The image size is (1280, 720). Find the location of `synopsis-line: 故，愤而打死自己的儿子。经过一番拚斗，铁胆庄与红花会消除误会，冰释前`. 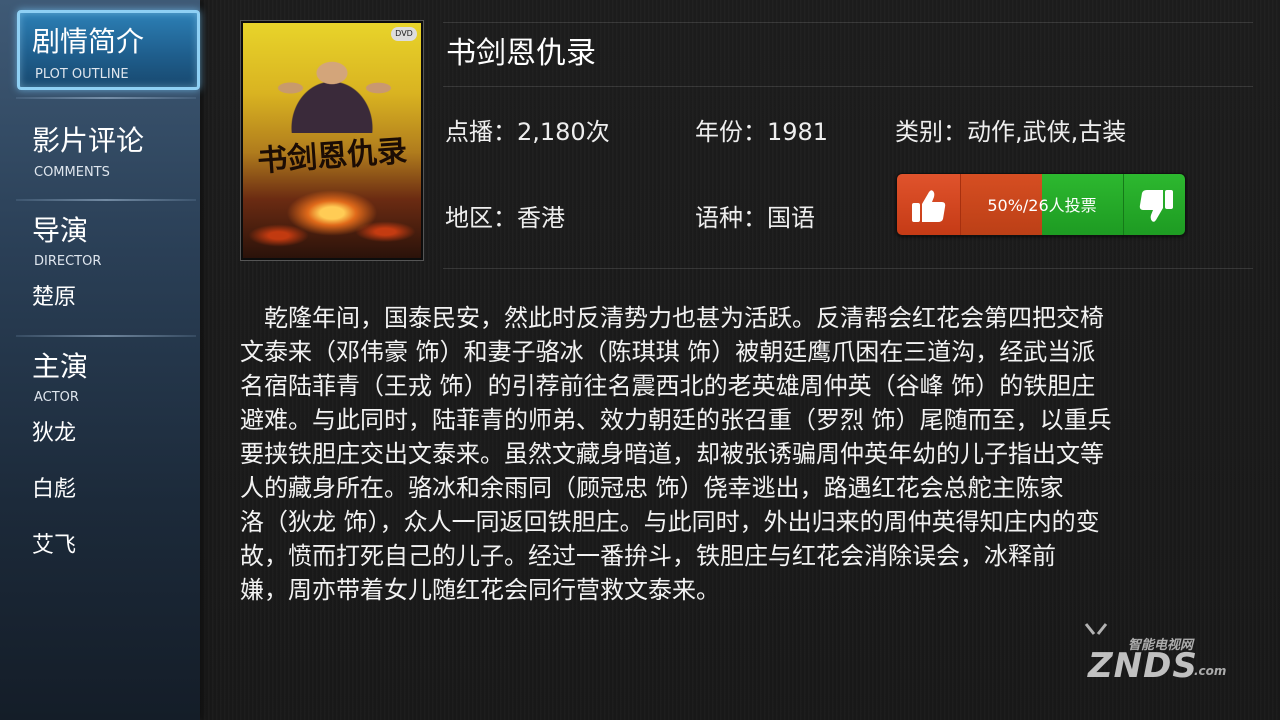

synopsis-line: 故，愤而打死自己的儿子。经过一番拚斗，铁胆庄与红花会消除误会，冰释前 is located at coordinates (648, 556).